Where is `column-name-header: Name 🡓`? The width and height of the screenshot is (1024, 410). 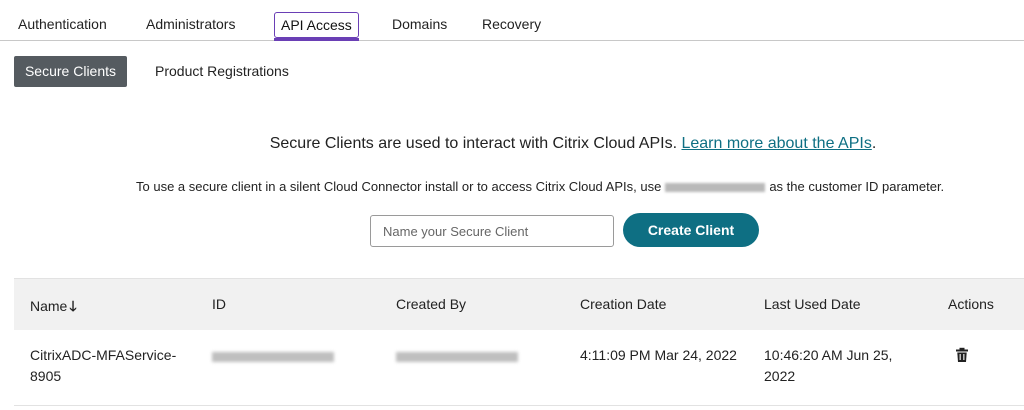 column-name-header: Name 🡓 is located at coordinates (53, 308).